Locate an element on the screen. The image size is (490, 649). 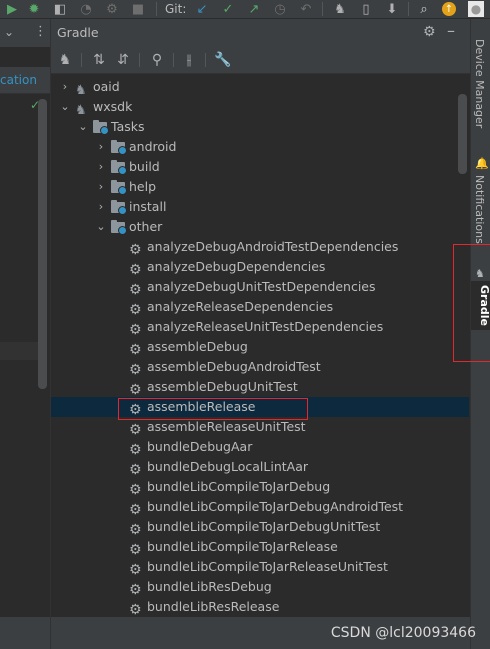
tree-node-label: other is located at coordinates (146, 226).